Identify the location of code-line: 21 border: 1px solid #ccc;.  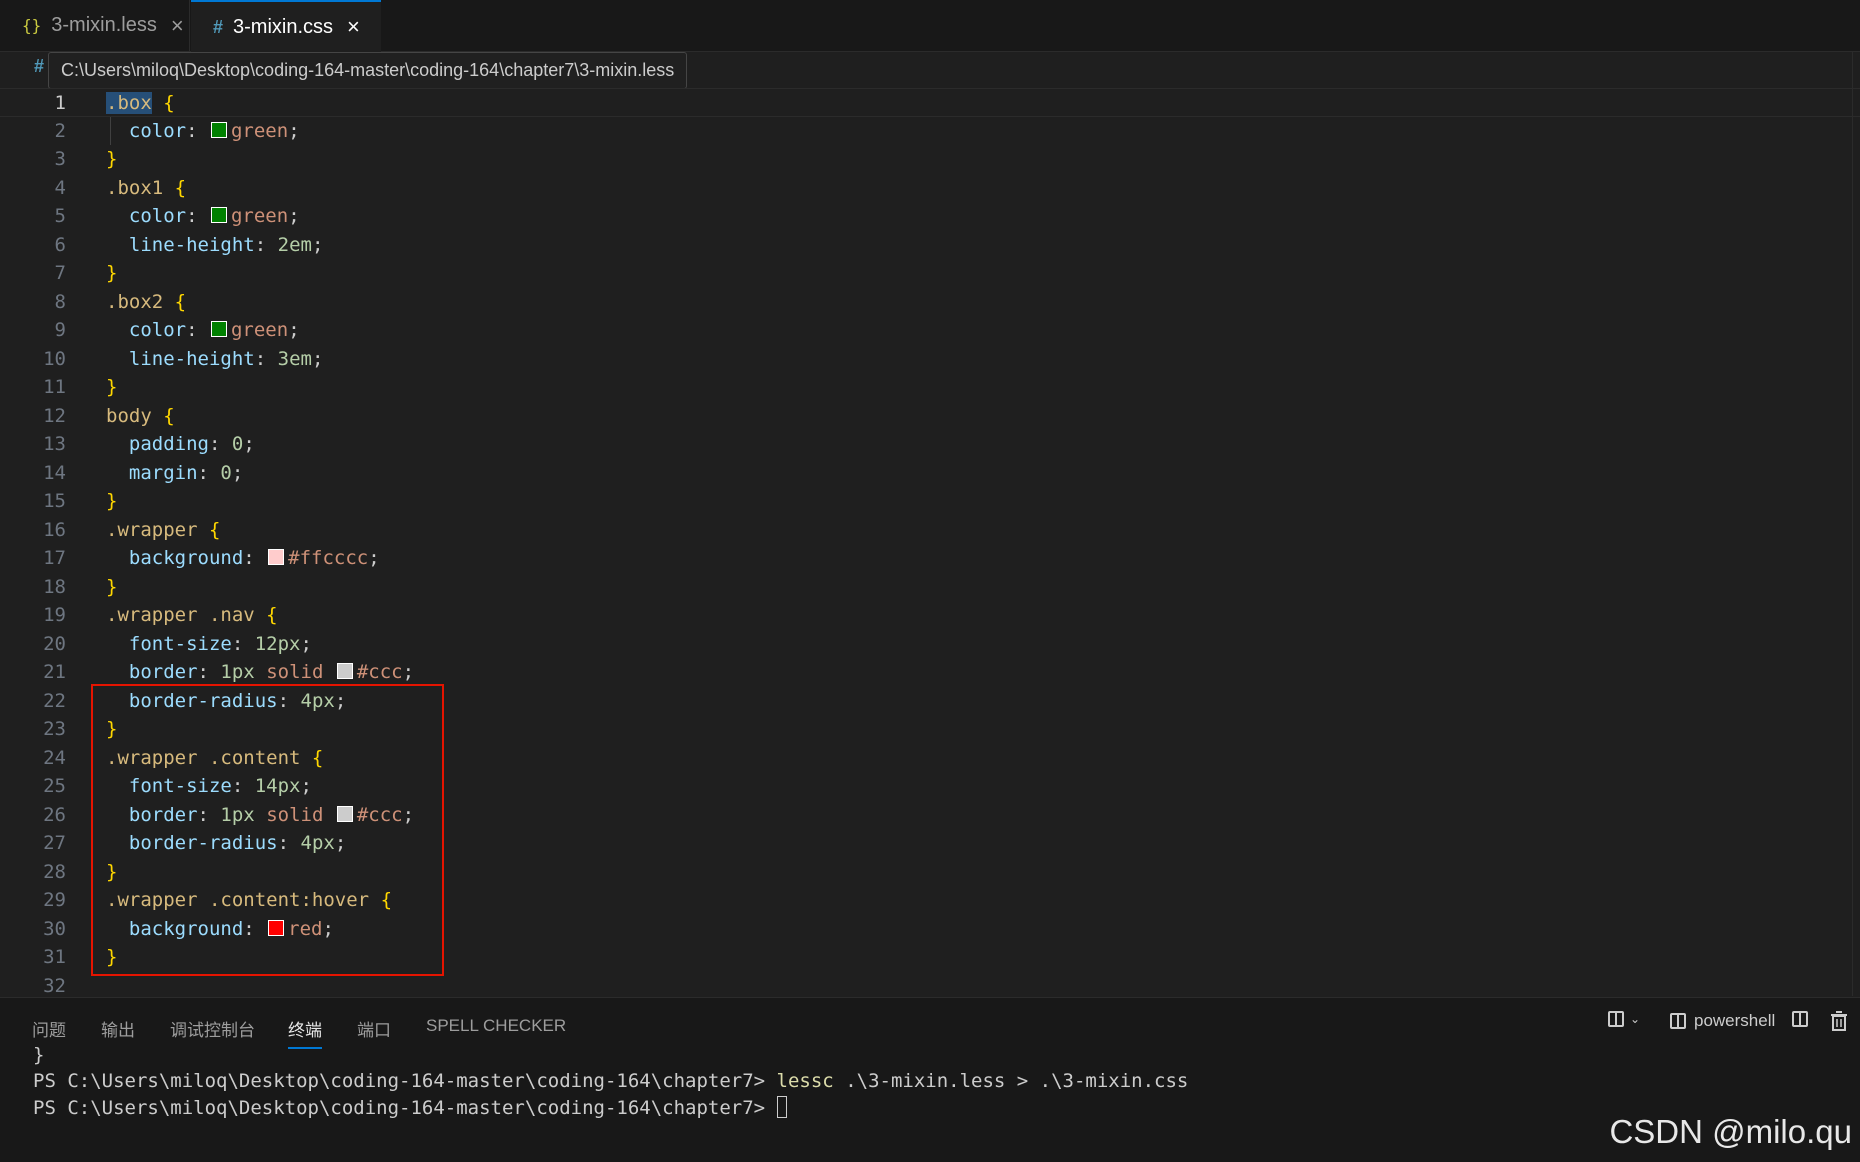
(930, 672).